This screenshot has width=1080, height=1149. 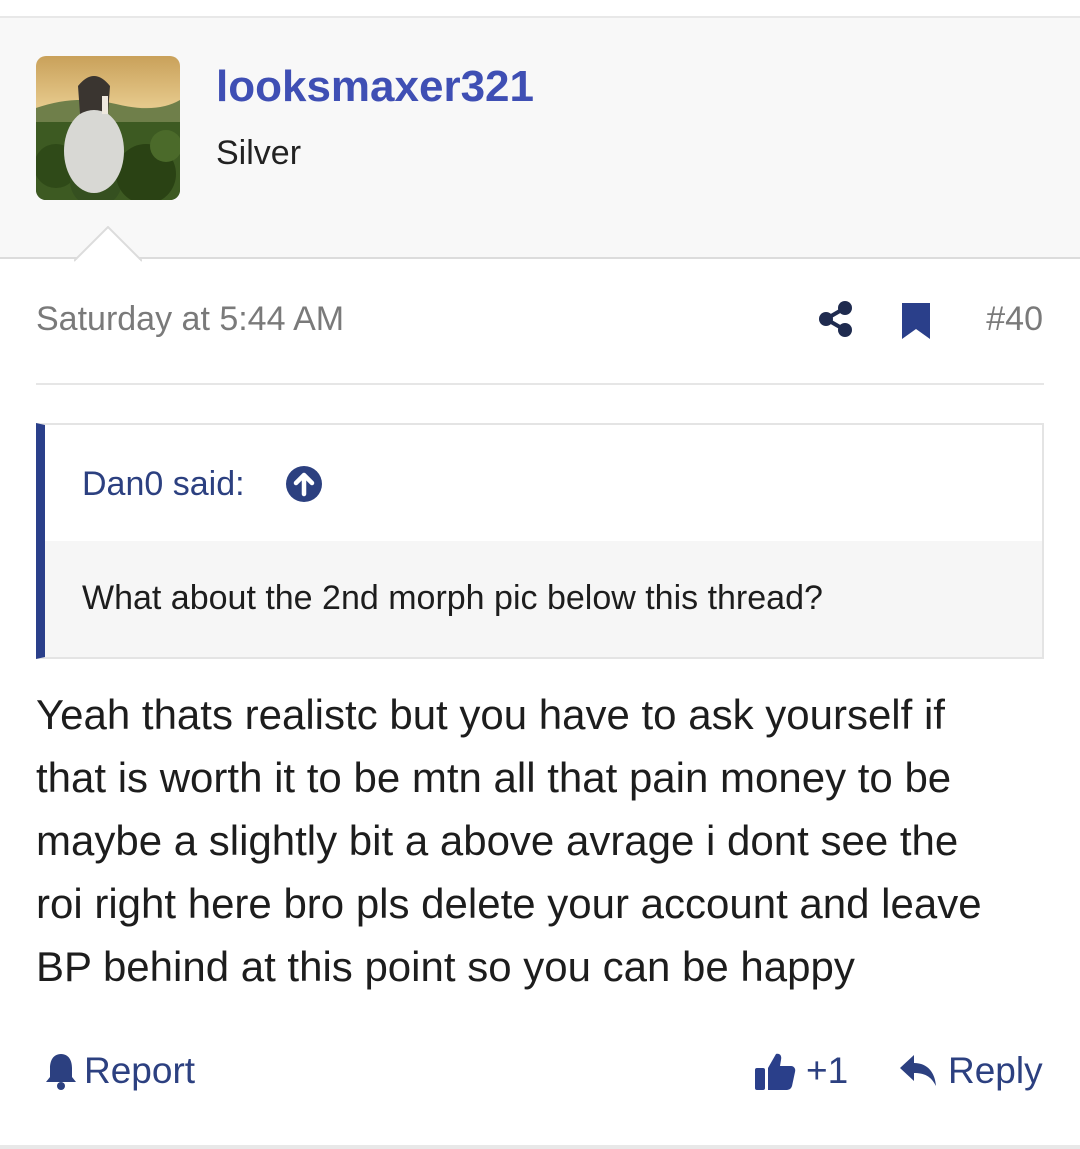 I want to click on bell-icon, so click(x=61, y=1072).